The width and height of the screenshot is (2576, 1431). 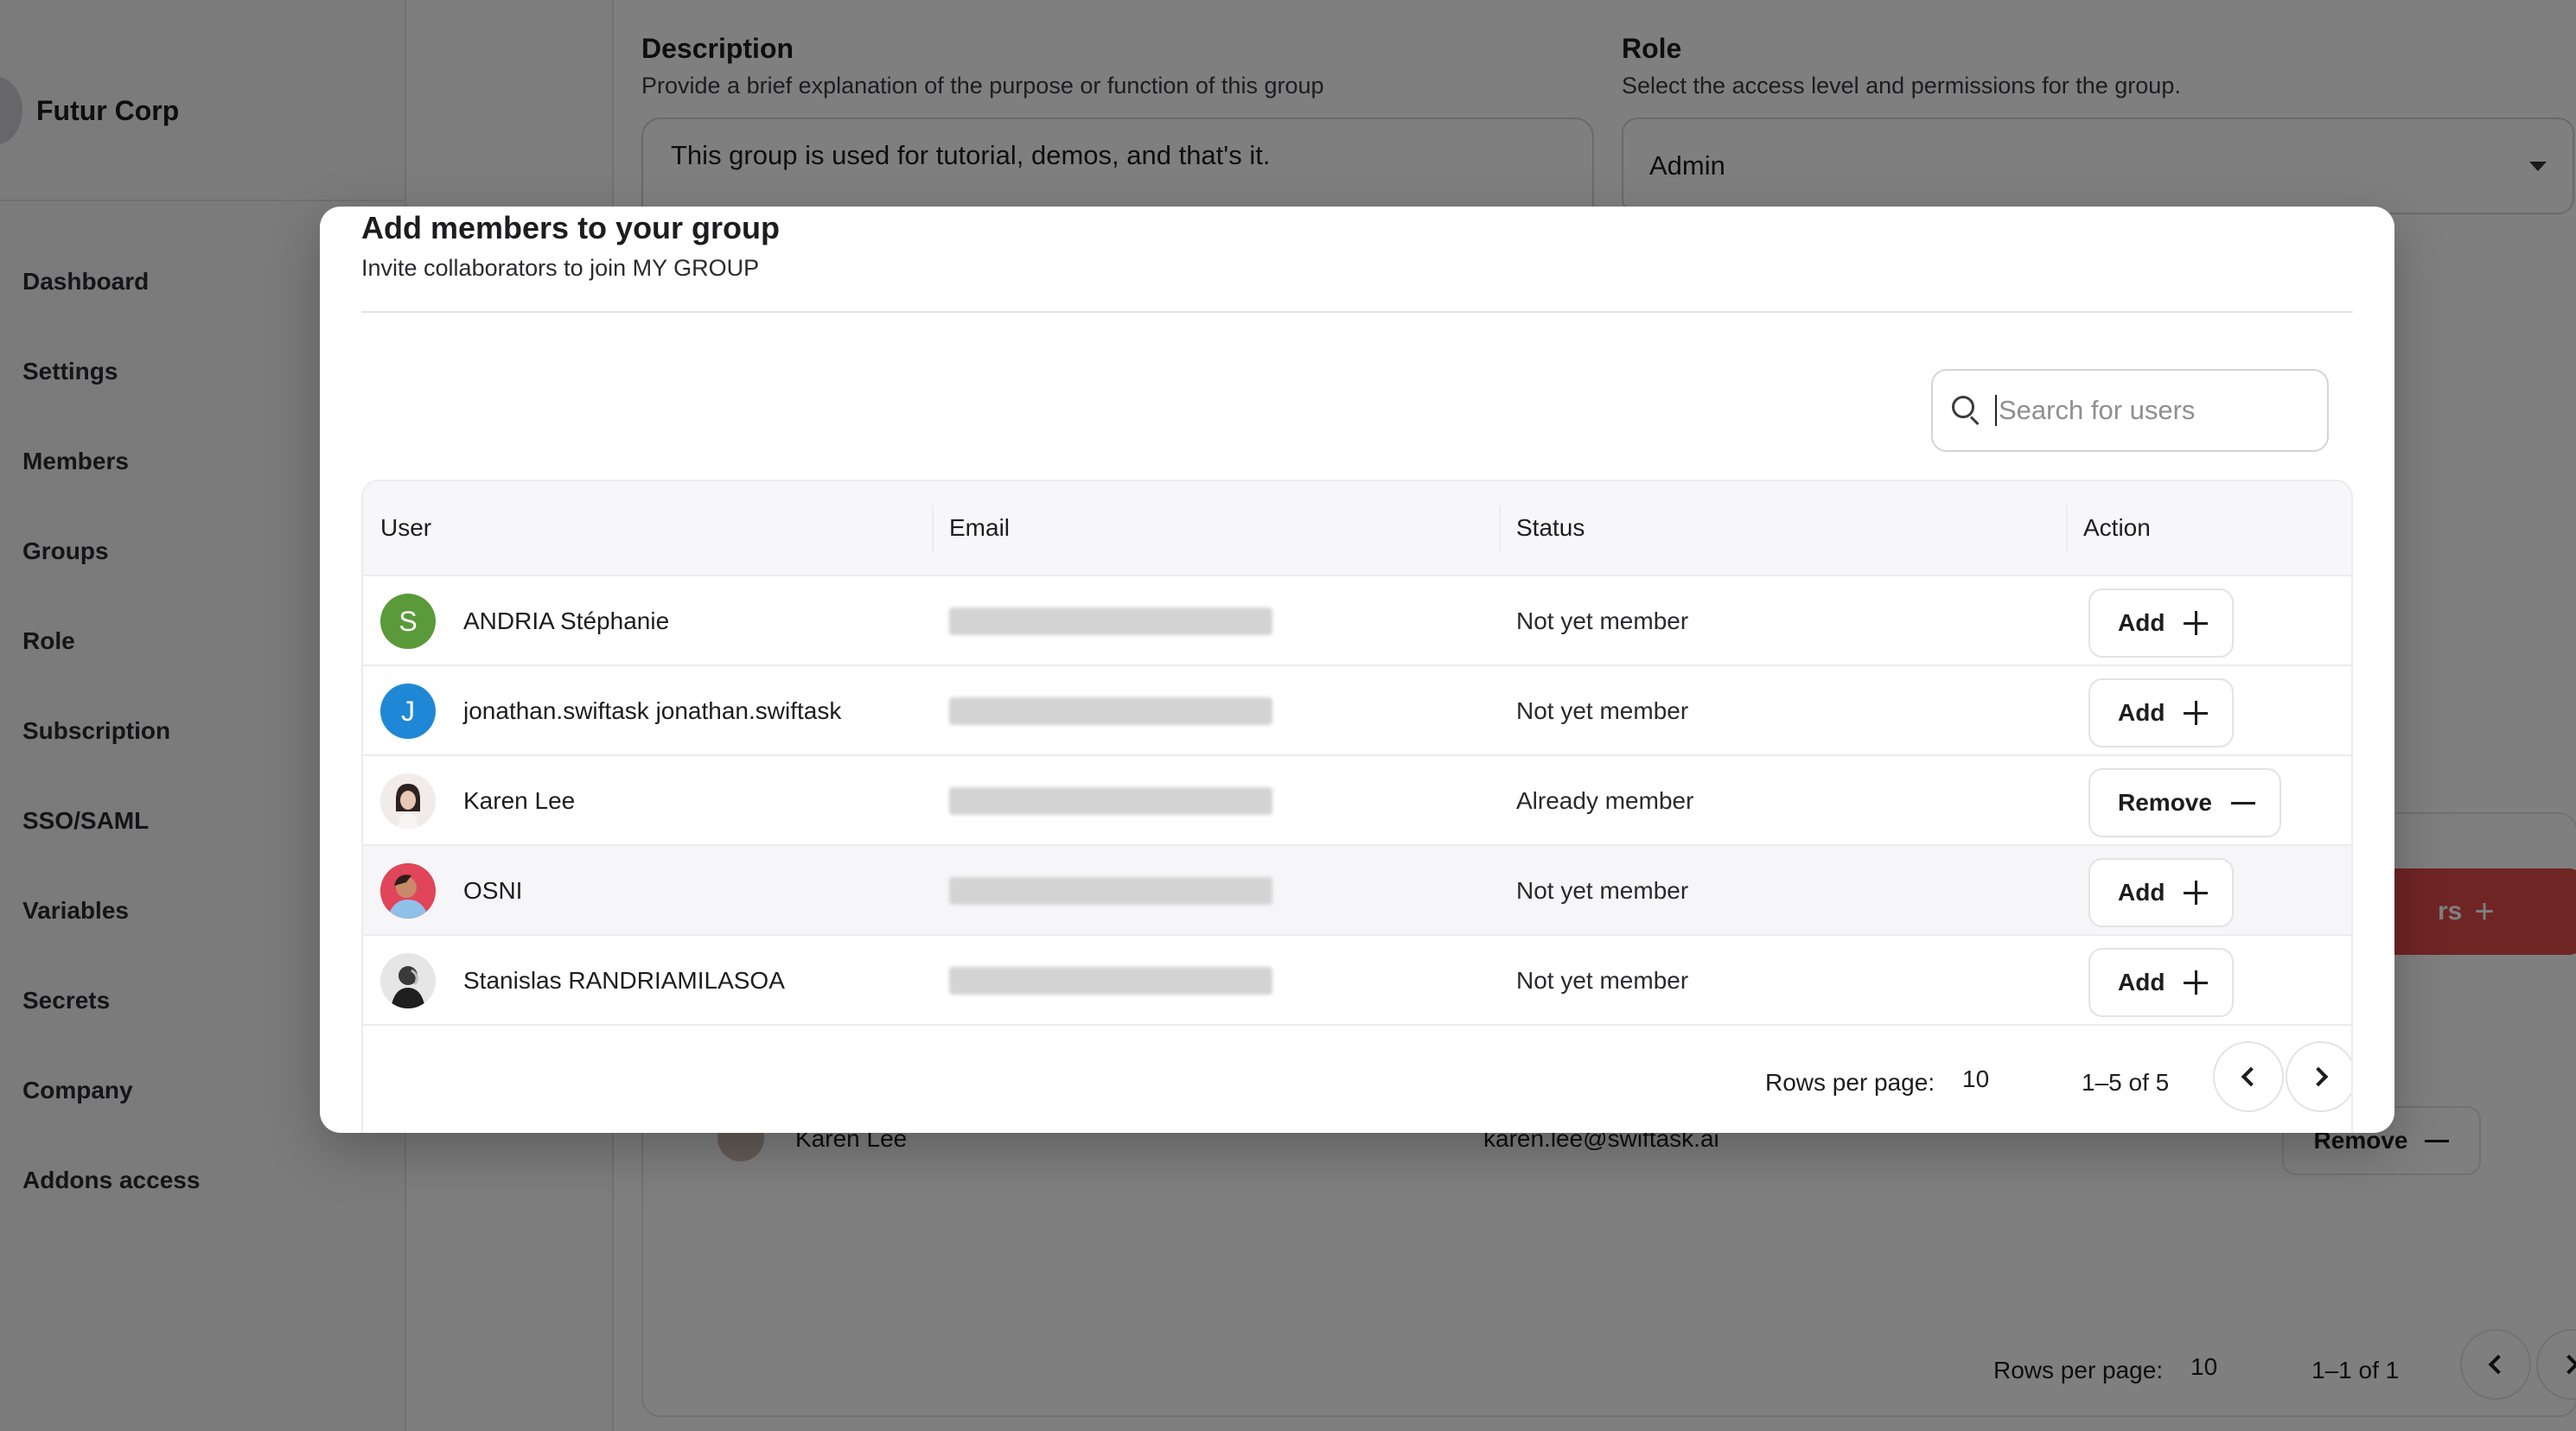 What do you see at coordinates (2251, 1076) in the screenshot?
I see `chevron-left-icon` at bounding box center [2251, 1076].